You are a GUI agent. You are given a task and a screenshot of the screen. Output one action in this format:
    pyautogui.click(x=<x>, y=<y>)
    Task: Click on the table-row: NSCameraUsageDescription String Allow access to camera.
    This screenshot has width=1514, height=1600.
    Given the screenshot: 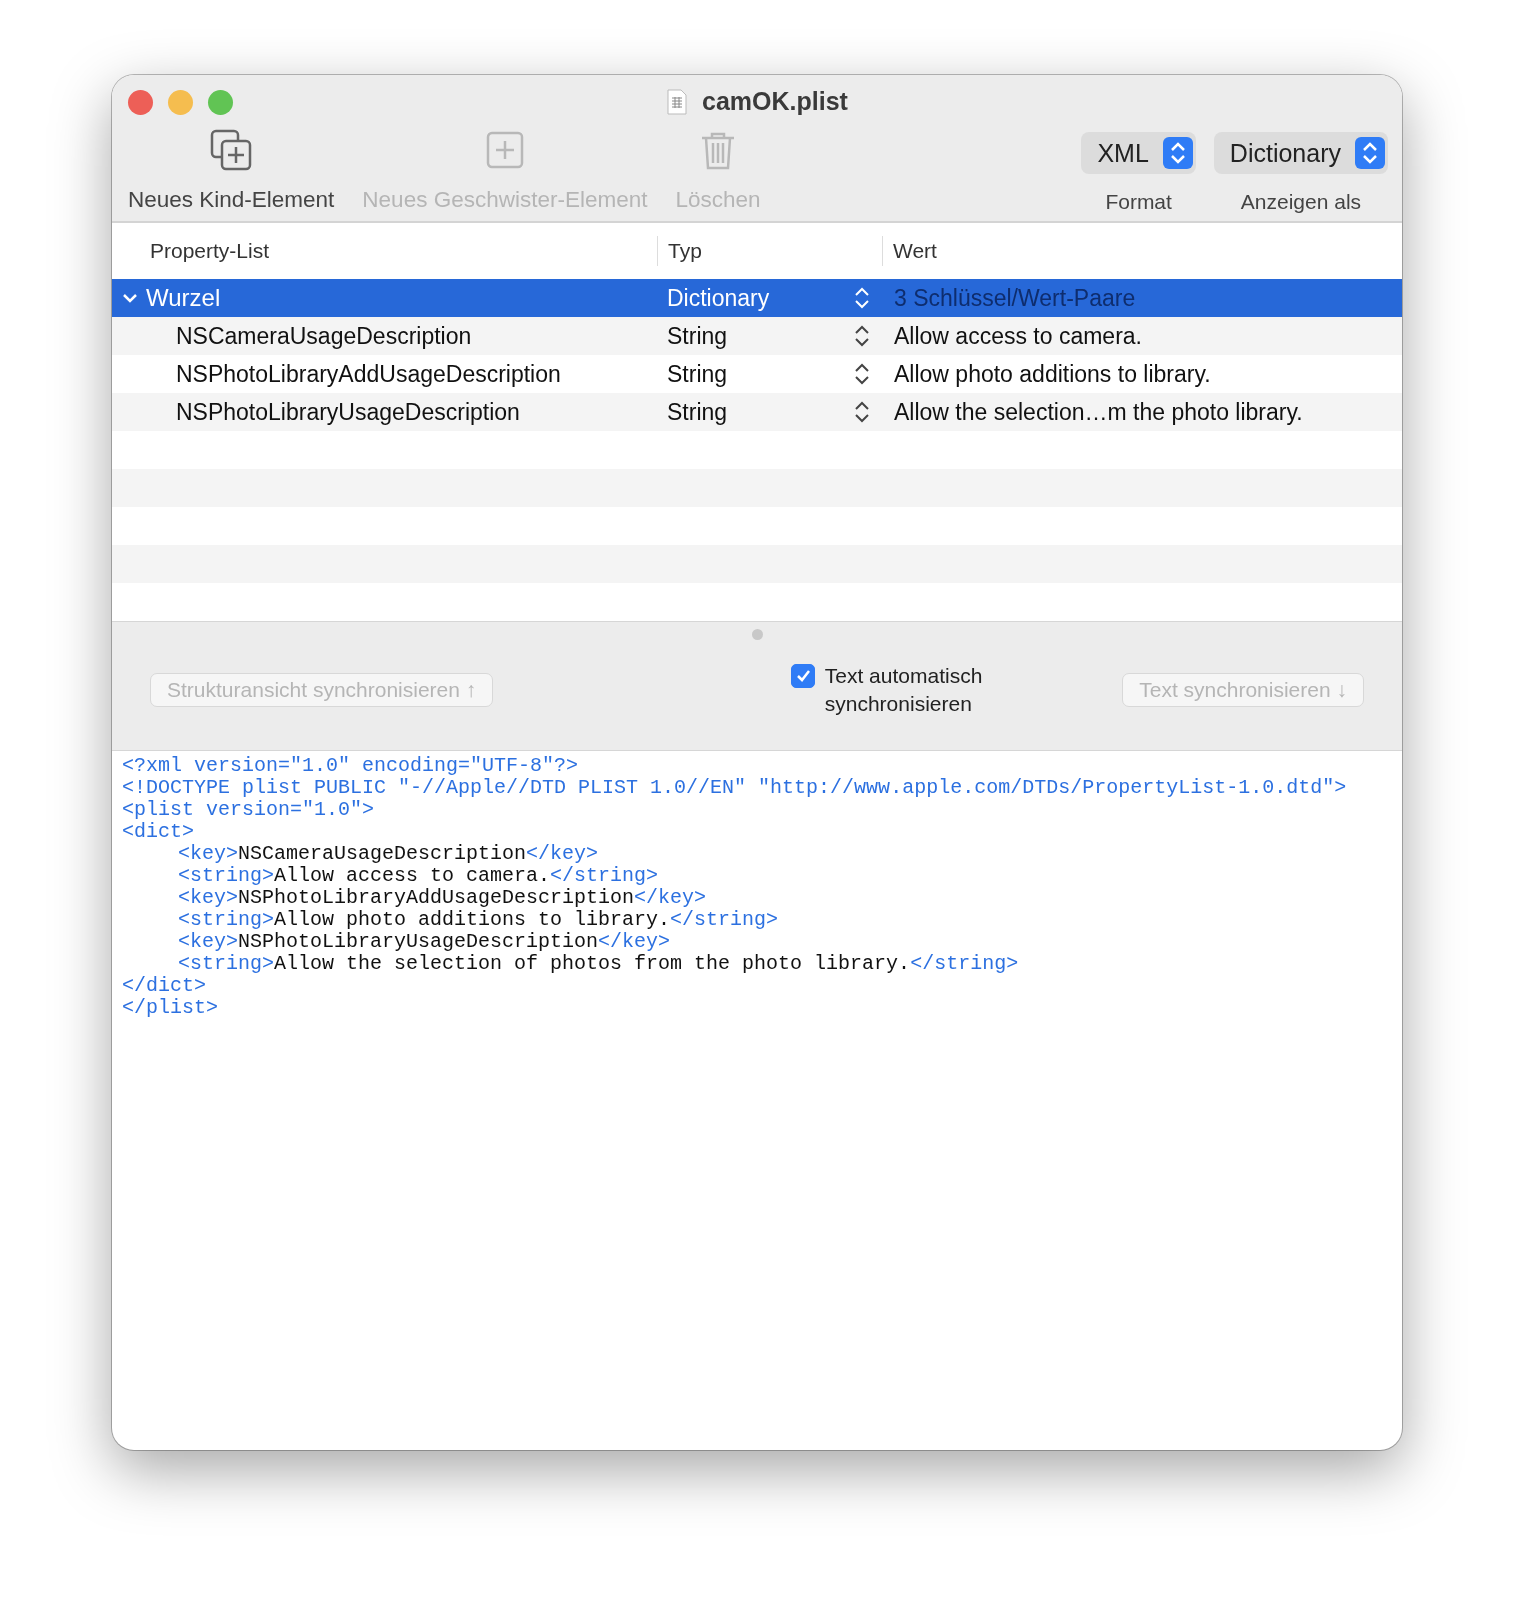 What is the action you would take?
    pyautogui.click(x=757, y=336)
    